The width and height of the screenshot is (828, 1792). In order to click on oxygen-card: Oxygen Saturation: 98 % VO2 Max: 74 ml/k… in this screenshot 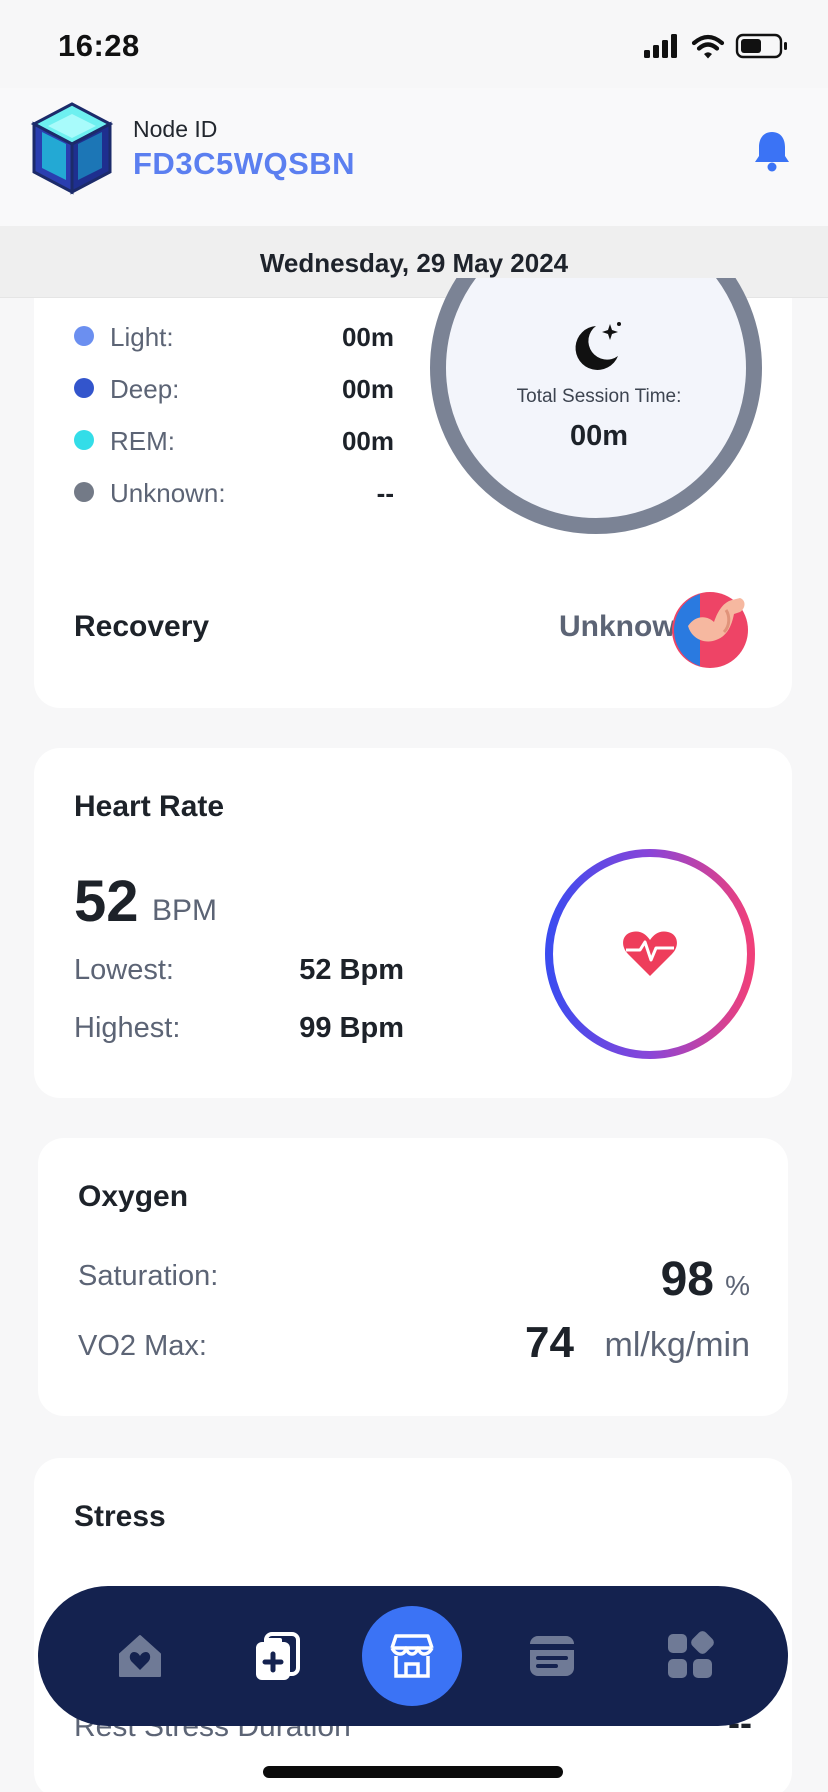, I will do `click(413, 1277)`.